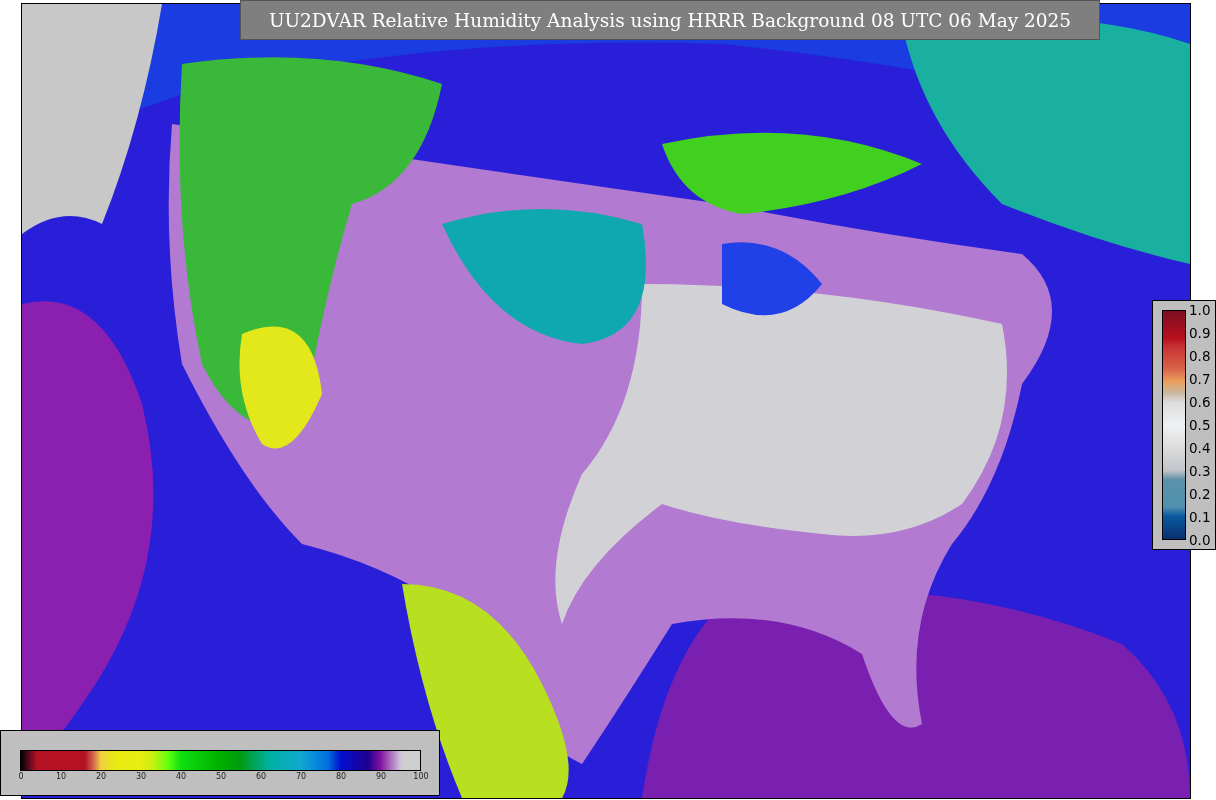 This screenshot has width=1216, height=800. I want to click on tick-label: 0.0, so click(1200, 540).